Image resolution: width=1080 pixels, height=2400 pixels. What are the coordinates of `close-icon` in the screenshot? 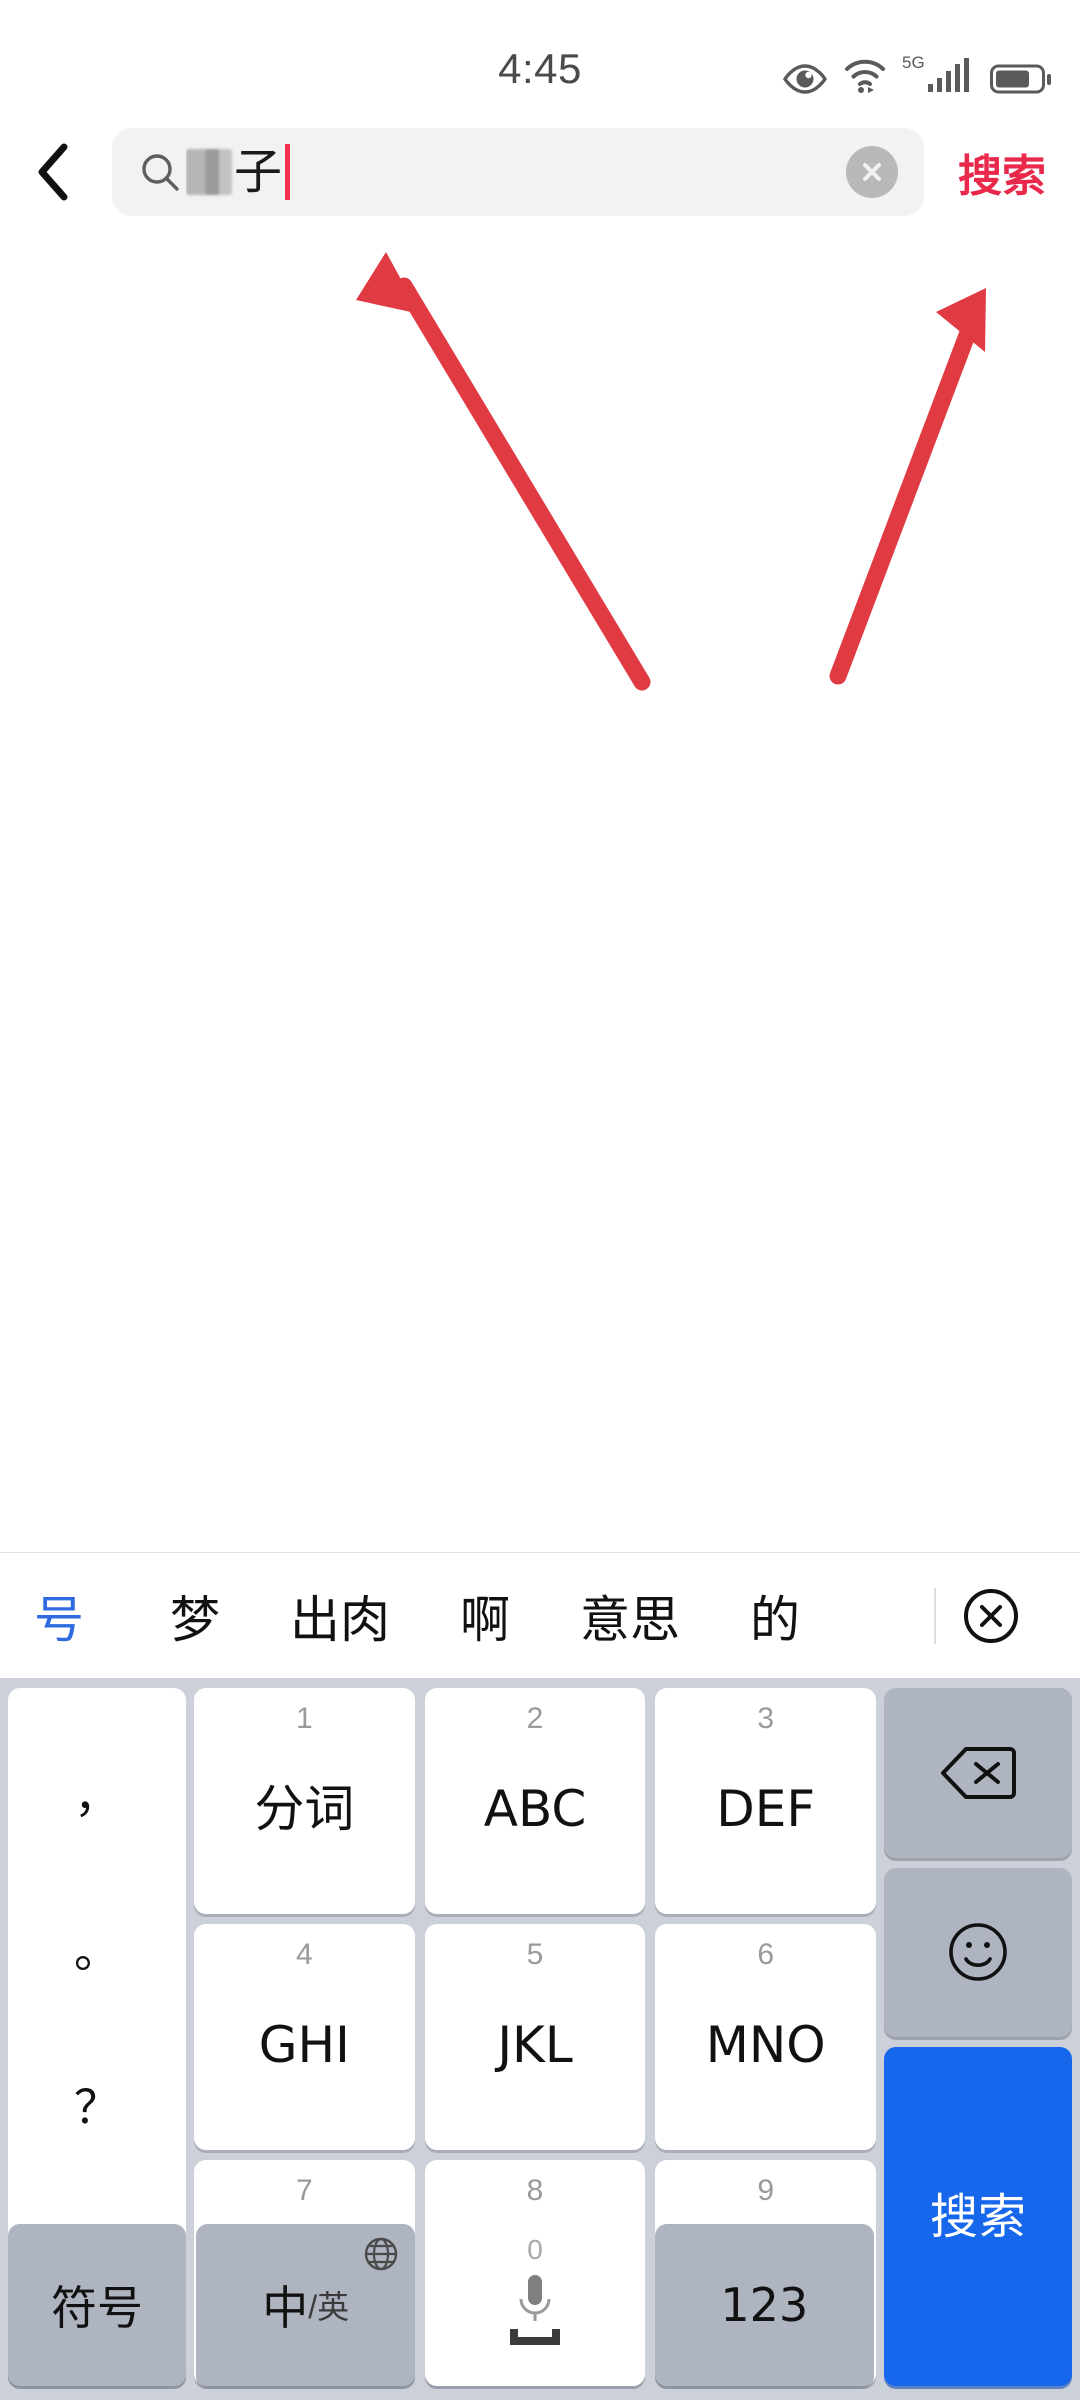 It's located at (872, 172).